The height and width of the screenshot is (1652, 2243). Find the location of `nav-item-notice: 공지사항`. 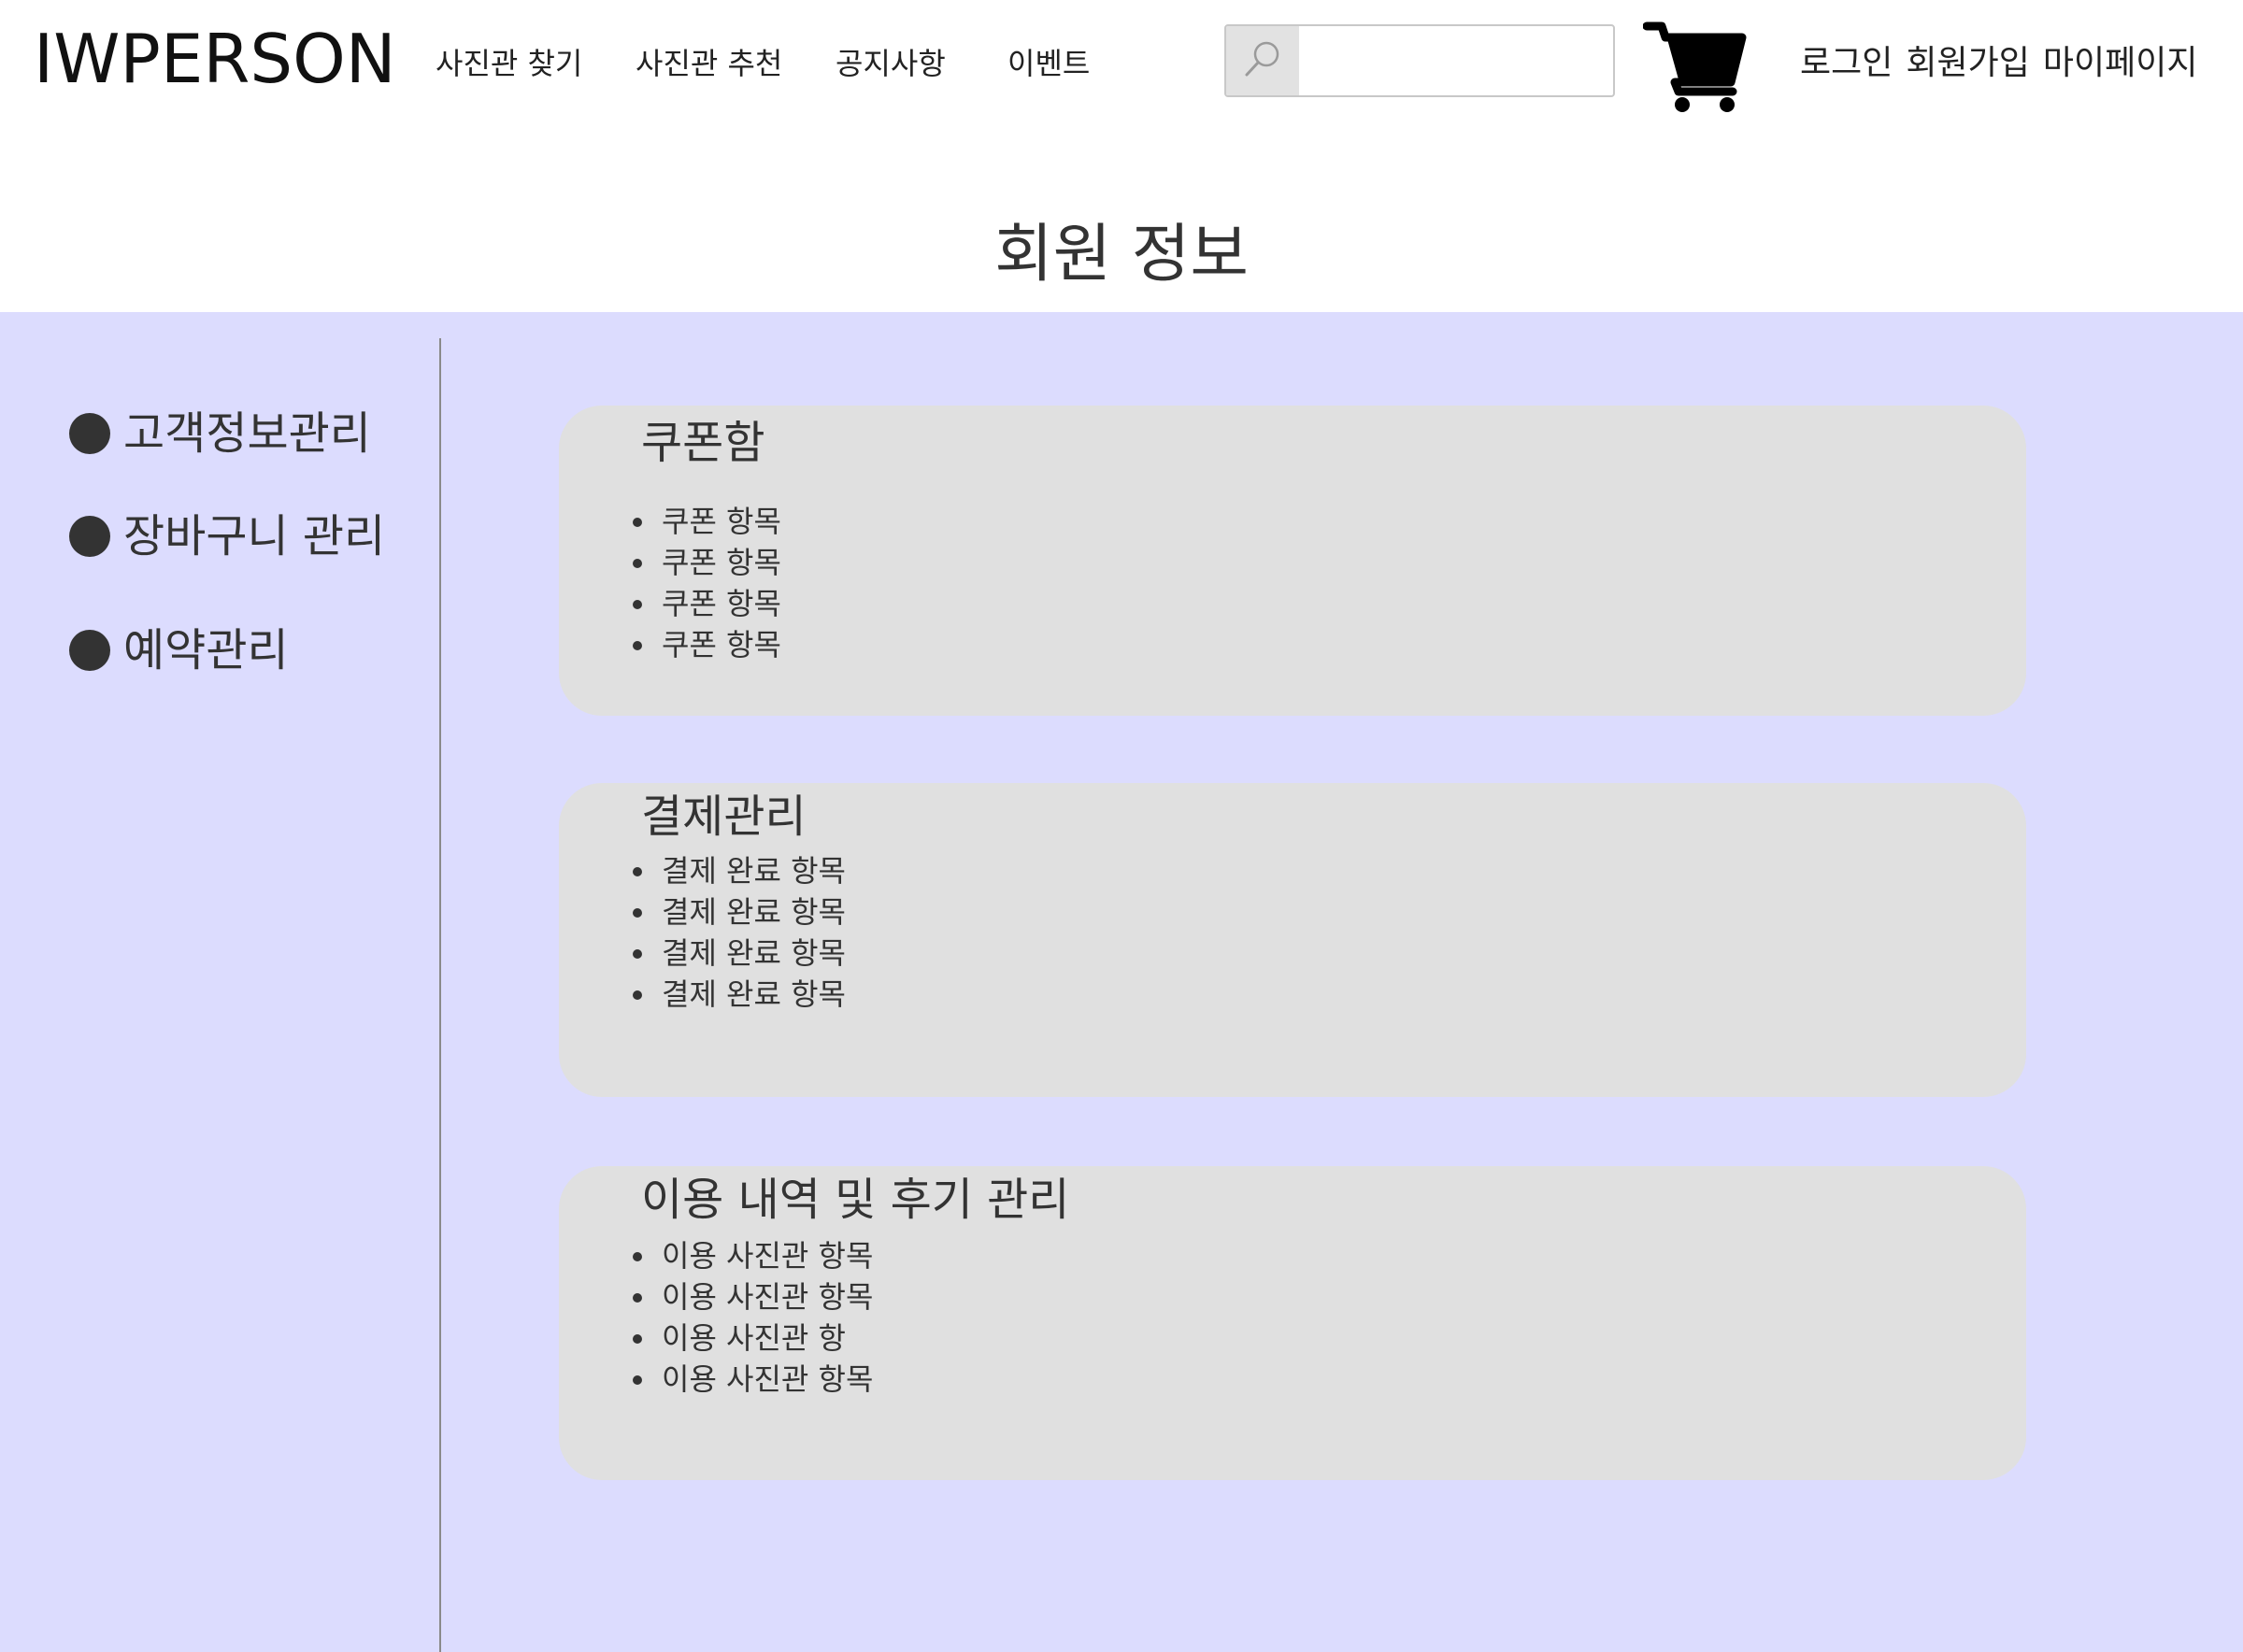

nav-item-notice: 공지사항 is located at coordinates (891, 64).